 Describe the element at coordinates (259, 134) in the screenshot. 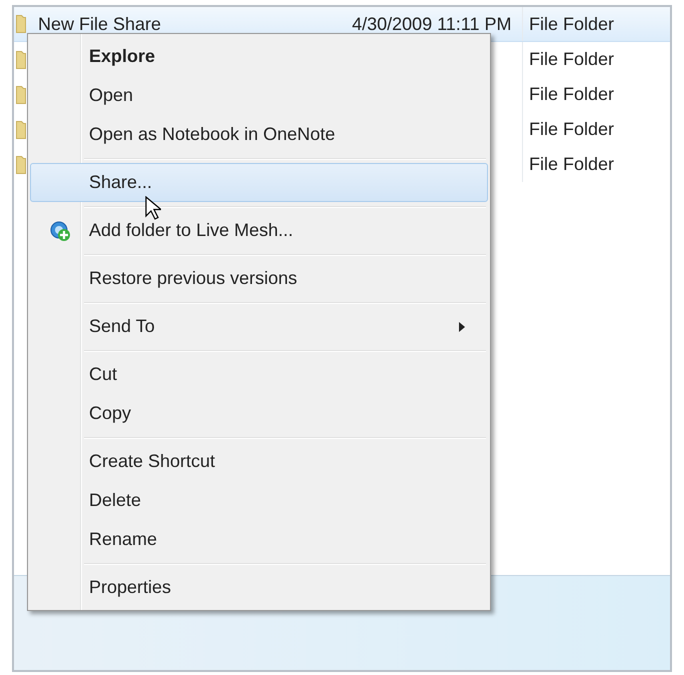

I see `menu-item: Open as Notebook in OneNote` at that location.